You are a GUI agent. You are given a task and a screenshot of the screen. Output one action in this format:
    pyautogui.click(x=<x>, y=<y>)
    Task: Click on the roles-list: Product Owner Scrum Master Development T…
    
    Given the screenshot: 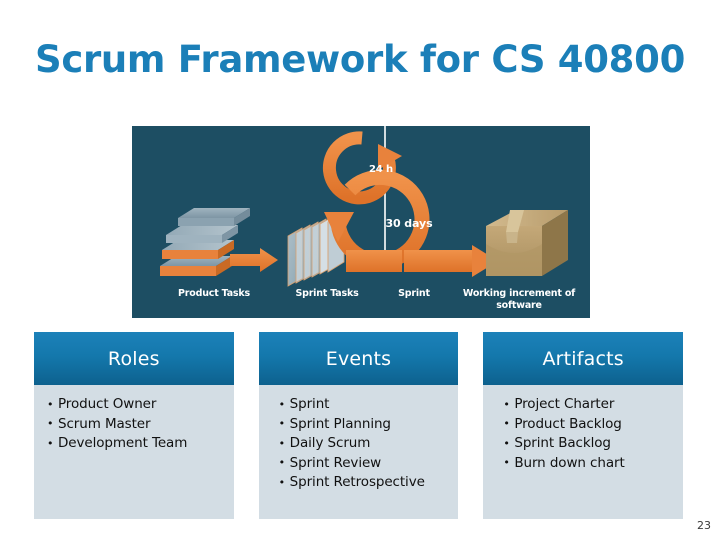 What is the action you would take?
    pyautogui.click(x=139, y=424)
    